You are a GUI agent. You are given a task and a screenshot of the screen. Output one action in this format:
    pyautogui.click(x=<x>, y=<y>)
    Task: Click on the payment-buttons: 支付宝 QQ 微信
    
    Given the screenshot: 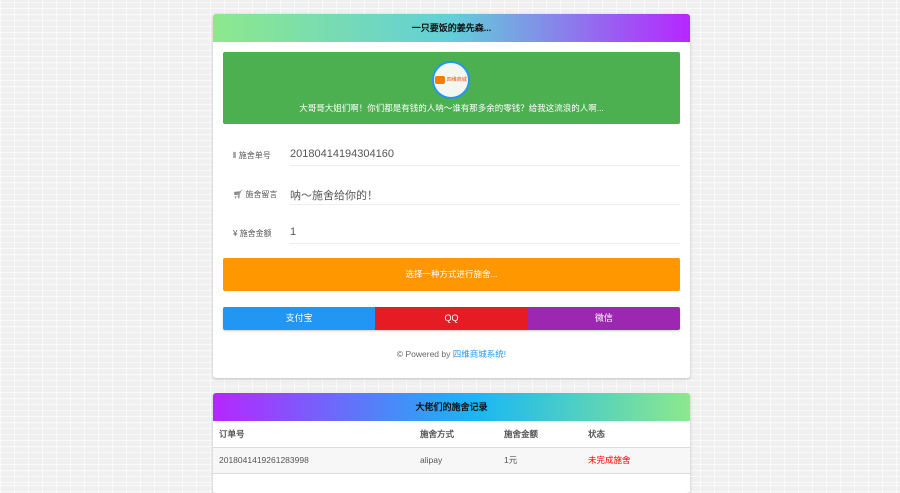 What is the action you would take?
    pyautogui.click(x=451, y=318)
    